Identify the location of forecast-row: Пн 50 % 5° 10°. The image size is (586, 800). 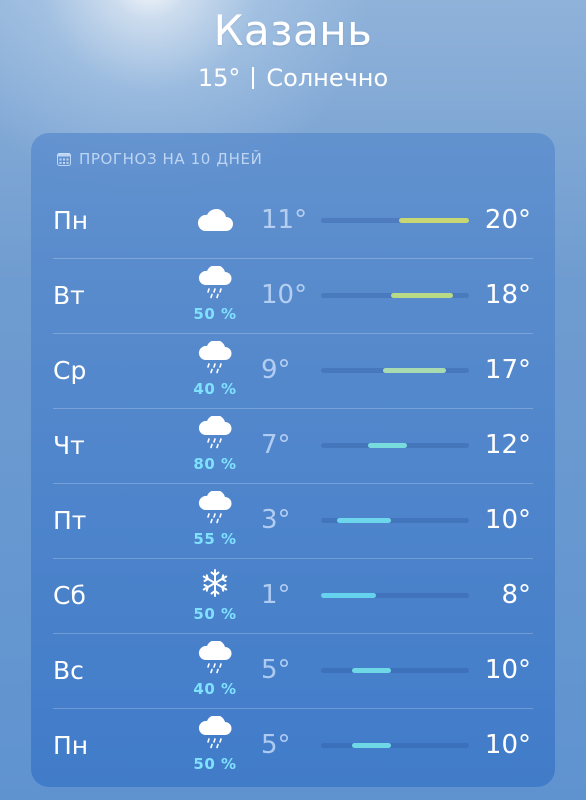
(293, 745).